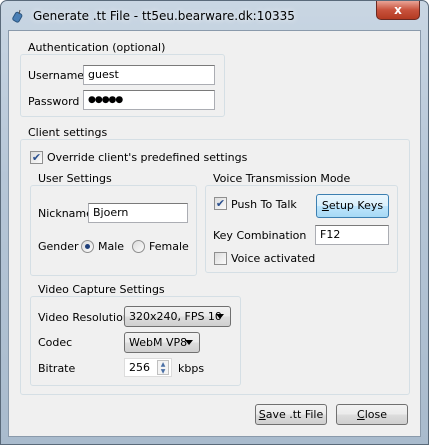 This screenshot has width=429, height=445. I want to click on gender-label: Gender, so click(58, 246).